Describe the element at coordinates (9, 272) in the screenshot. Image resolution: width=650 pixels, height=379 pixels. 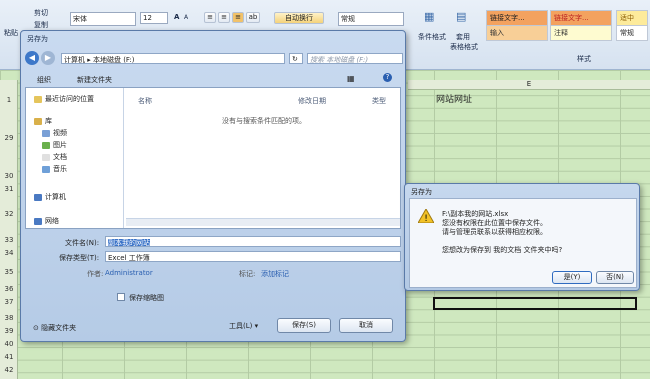
I see `row-number: 35` at that location.